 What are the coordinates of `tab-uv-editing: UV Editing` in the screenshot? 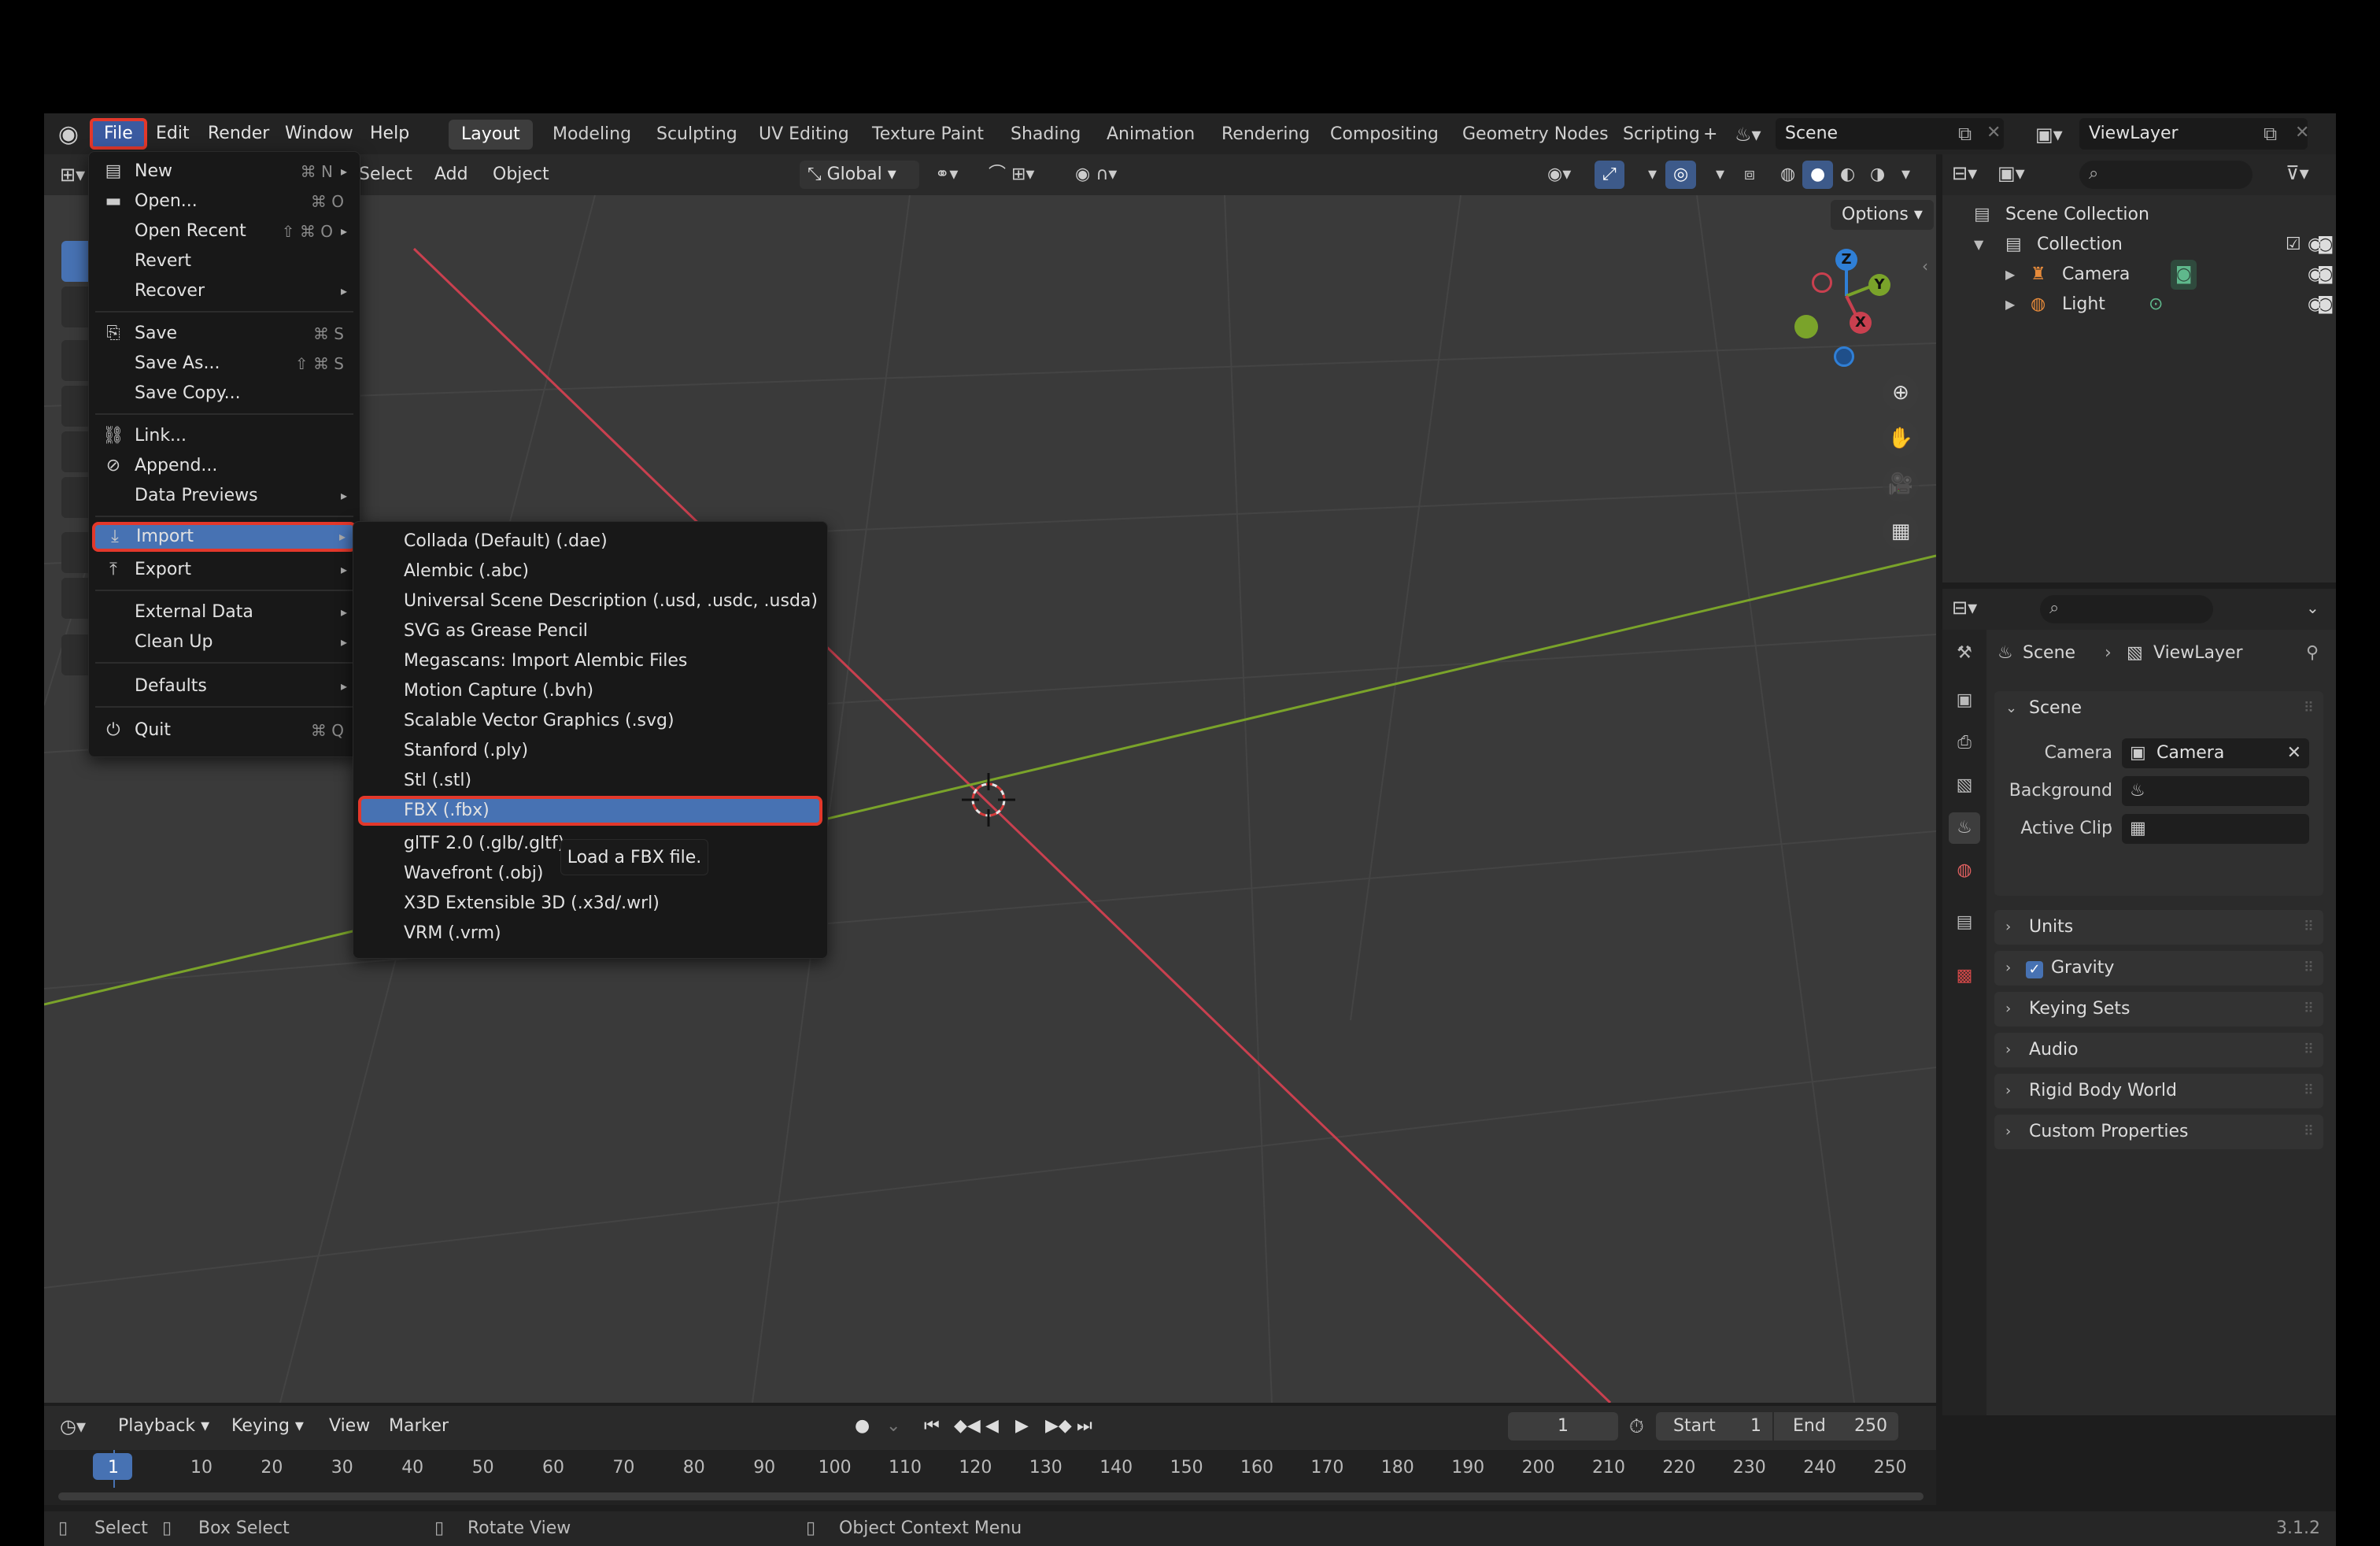 It's located at (804, 135).